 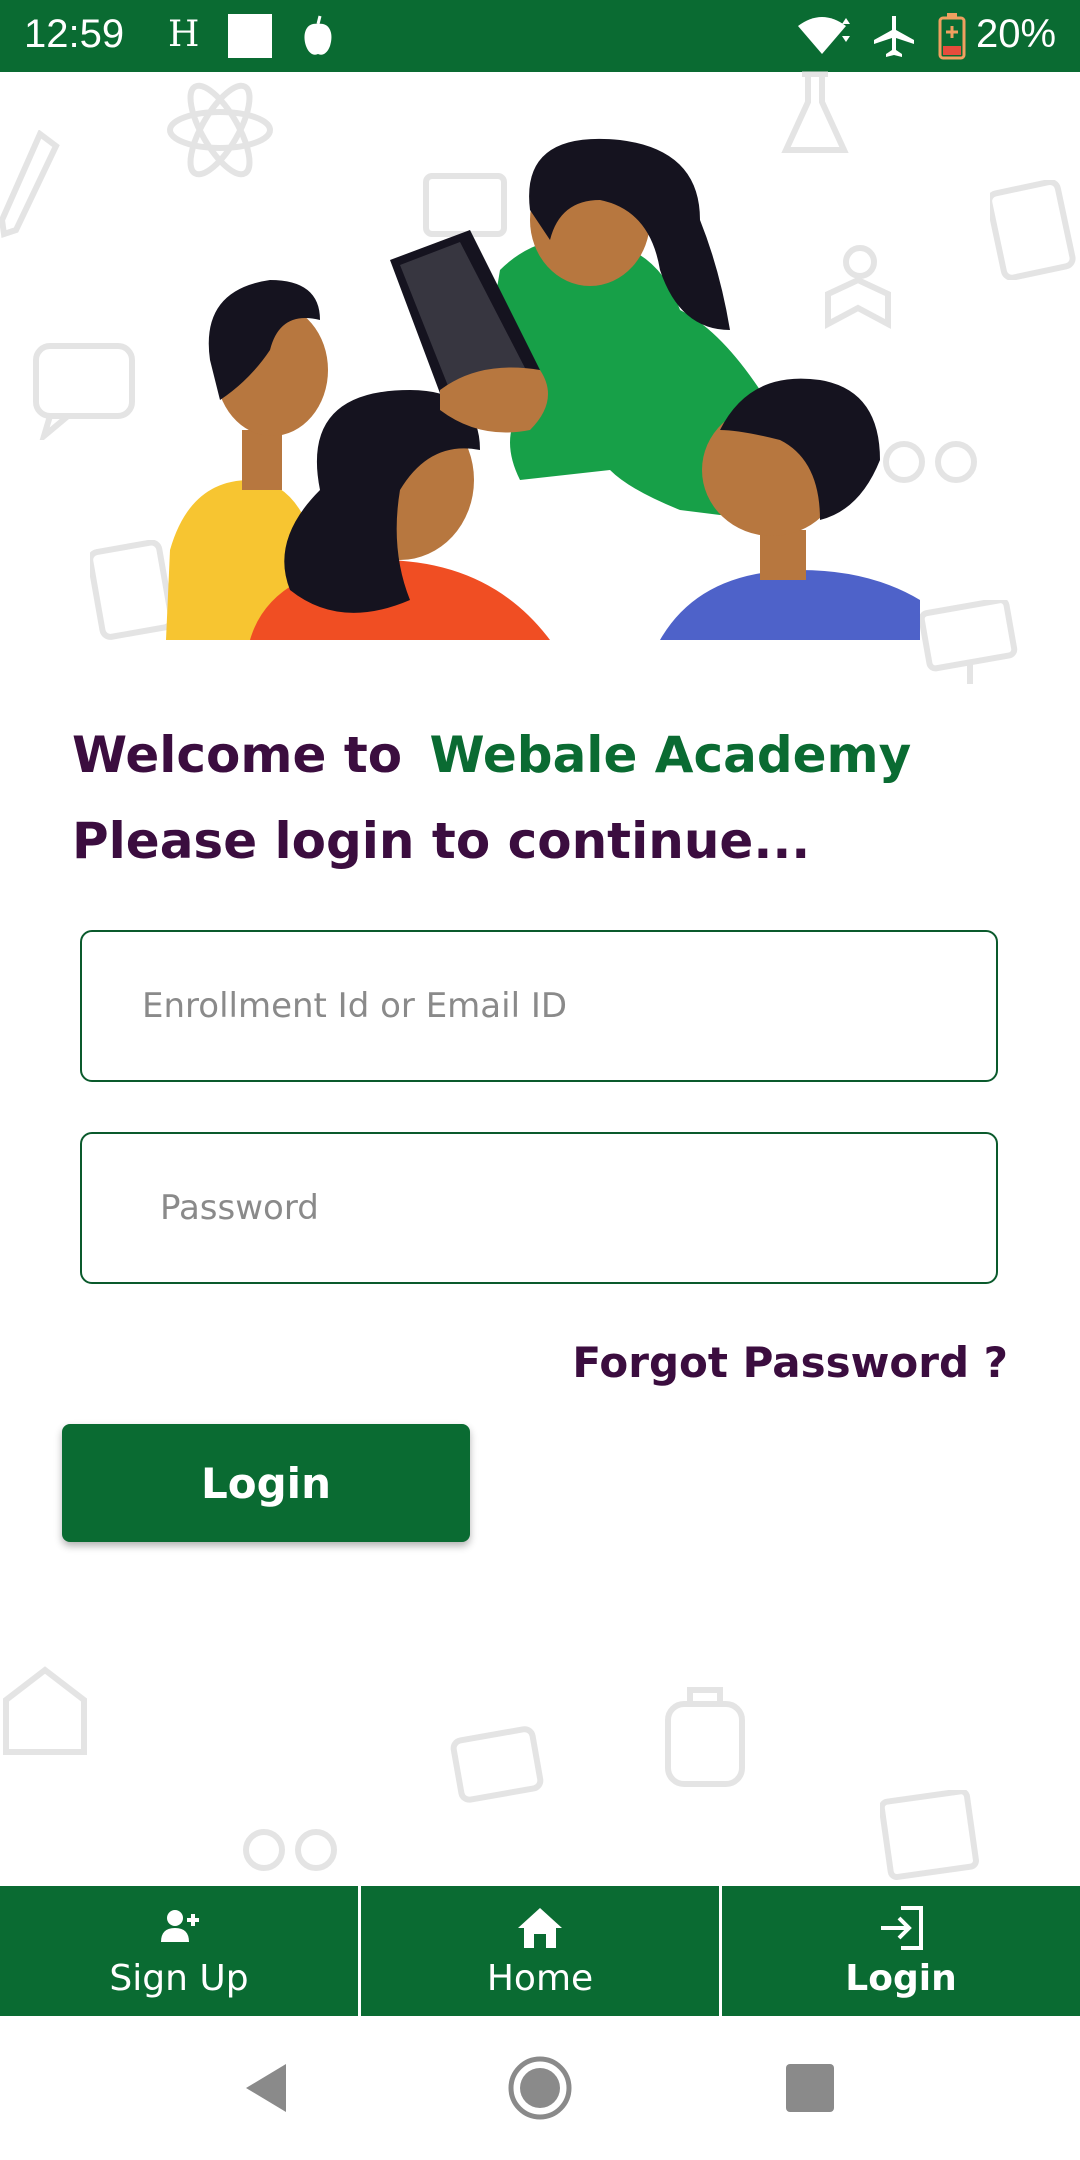 I want to click on tab-label: Sign Up, so click(x=179, y=1978).